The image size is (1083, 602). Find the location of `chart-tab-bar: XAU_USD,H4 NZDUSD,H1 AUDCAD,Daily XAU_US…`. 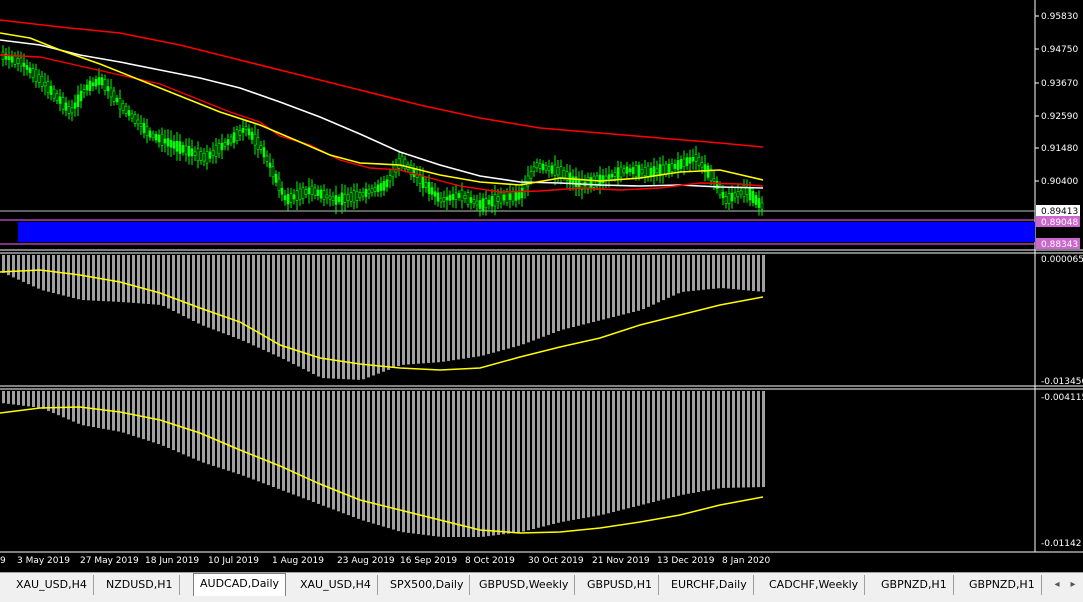

chart-tab-bar: XAU_USD,H4 NZDUSD,H1 AUDCAD,Daily XAU_US… is located at coordinates (541, 587).